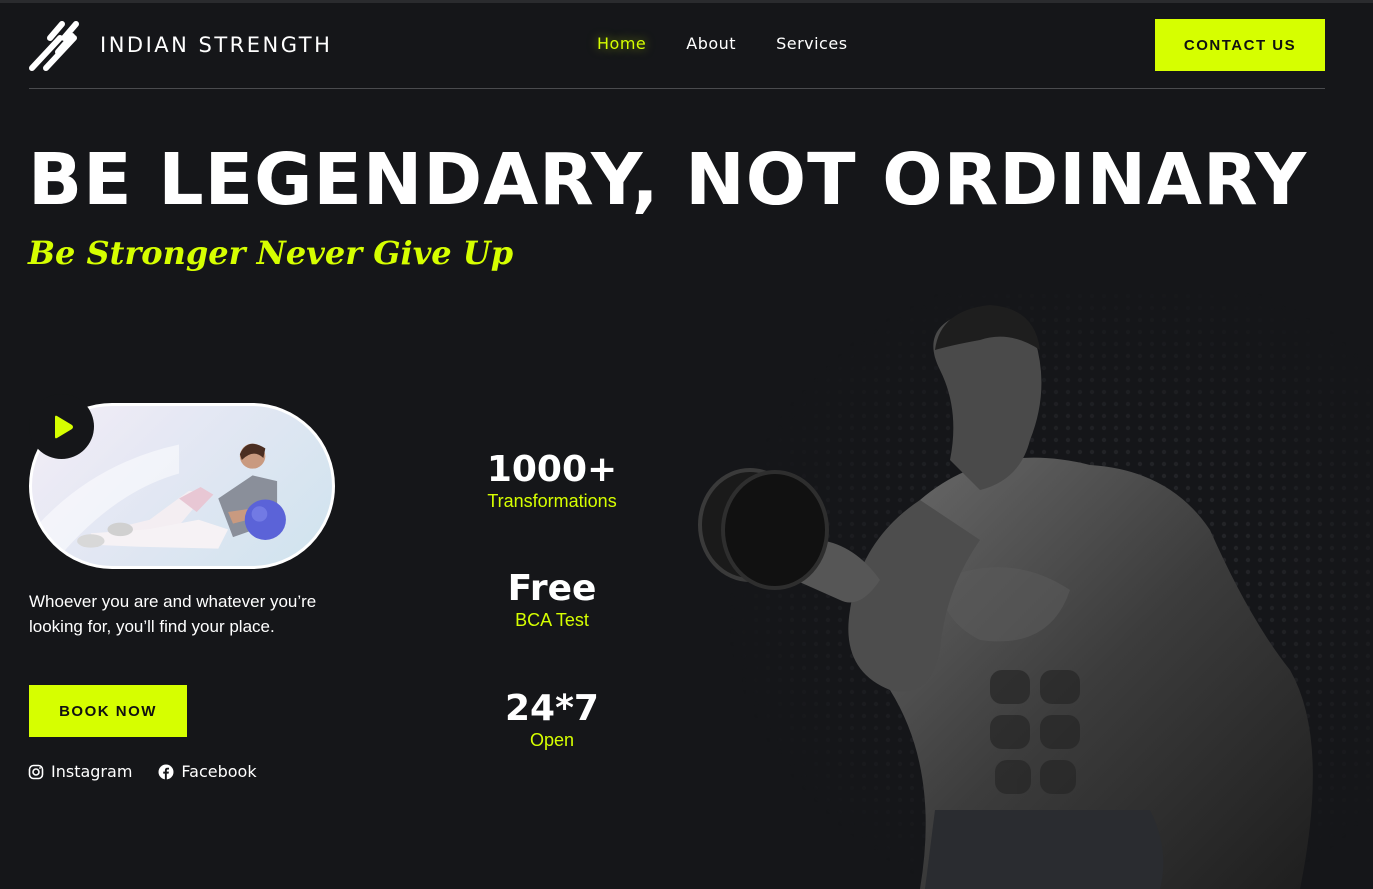  I want to click on stat-bca-test: Free BCA Test, so click(552, 600).